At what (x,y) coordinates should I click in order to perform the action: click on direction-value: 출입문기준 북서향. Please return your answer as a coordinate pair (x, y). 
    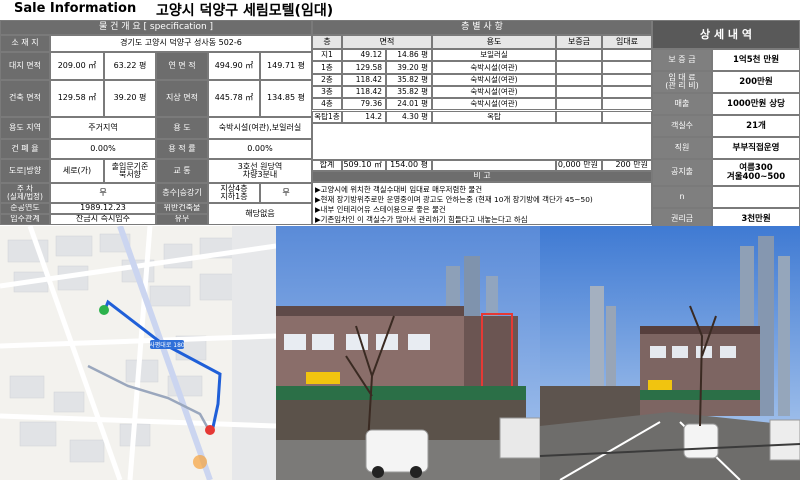
    Looking at the image, I should click on (130, 171).